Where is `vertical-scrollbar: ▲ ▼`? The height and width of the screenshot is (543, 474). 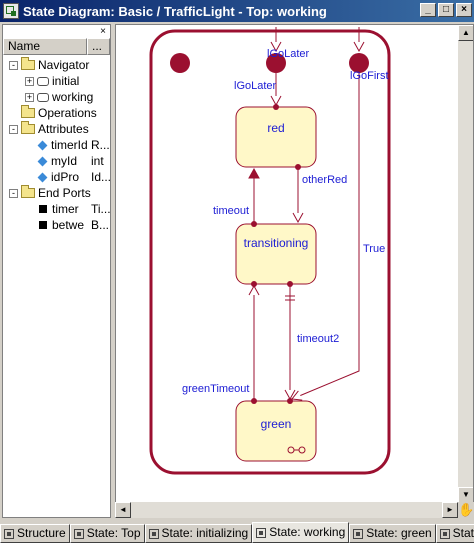 vertical-scrollbar: ▲ ▼ is located at coordinates (465, 264).